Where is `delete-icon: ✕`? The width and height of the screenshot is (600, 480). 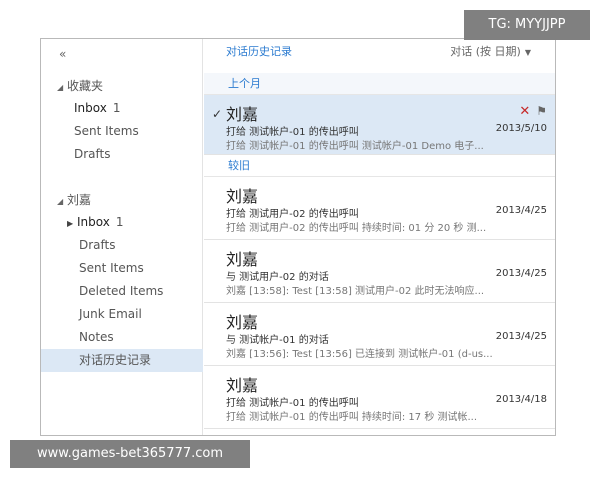
delete-icon: ✕ is located at coordinates (524, 111).